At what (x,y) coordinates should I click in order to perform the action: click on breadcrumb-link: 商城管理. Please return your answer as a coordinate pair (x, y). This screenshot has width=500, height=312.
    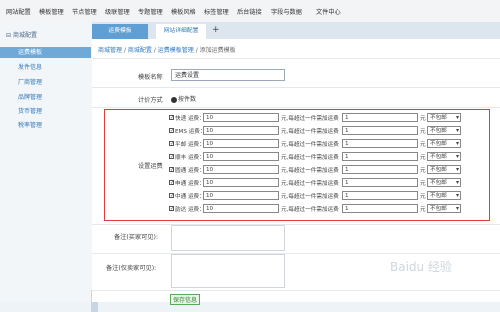
    Looking at the image, I should click on (110, 50).